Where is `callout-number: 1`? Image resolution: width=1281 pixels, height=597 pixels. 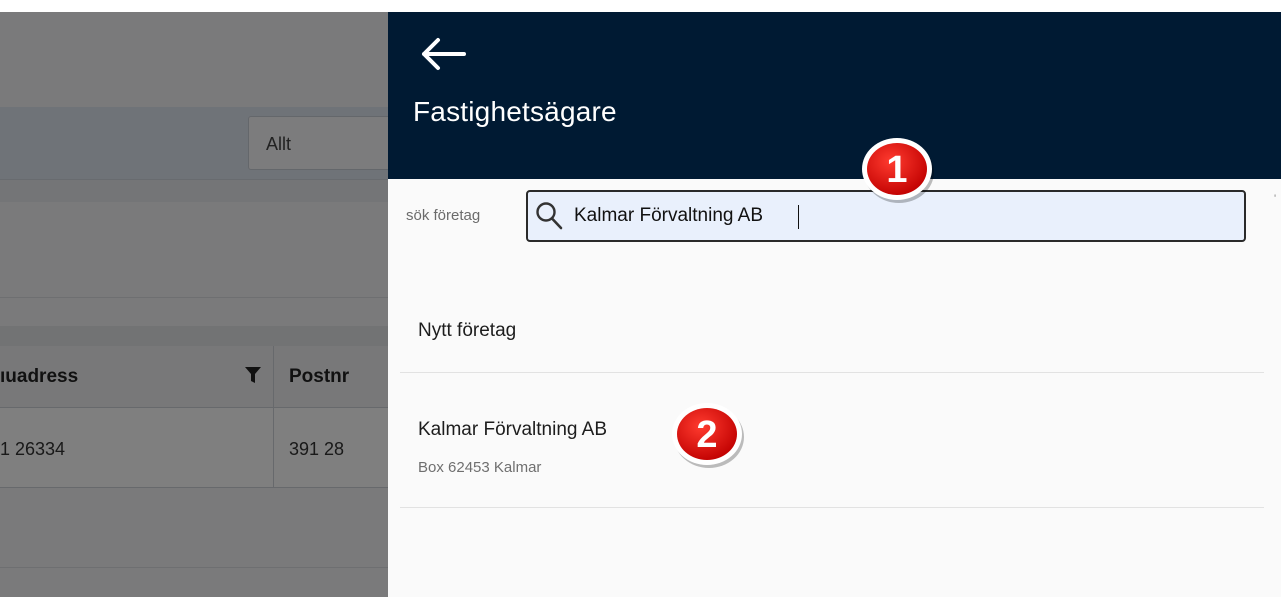 callout-number: 1 is located at coordinates (896, 170).